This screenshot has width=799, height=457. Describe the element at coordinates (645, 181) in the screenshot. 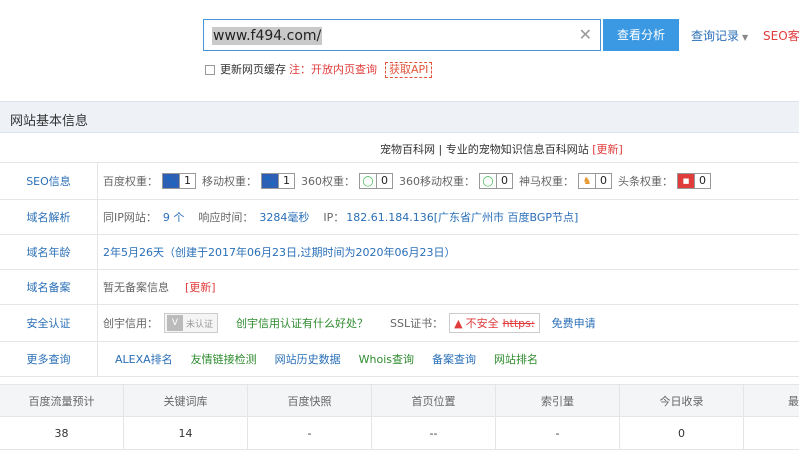

I see `toutiao-weight-label: 头条权重：` at that location.